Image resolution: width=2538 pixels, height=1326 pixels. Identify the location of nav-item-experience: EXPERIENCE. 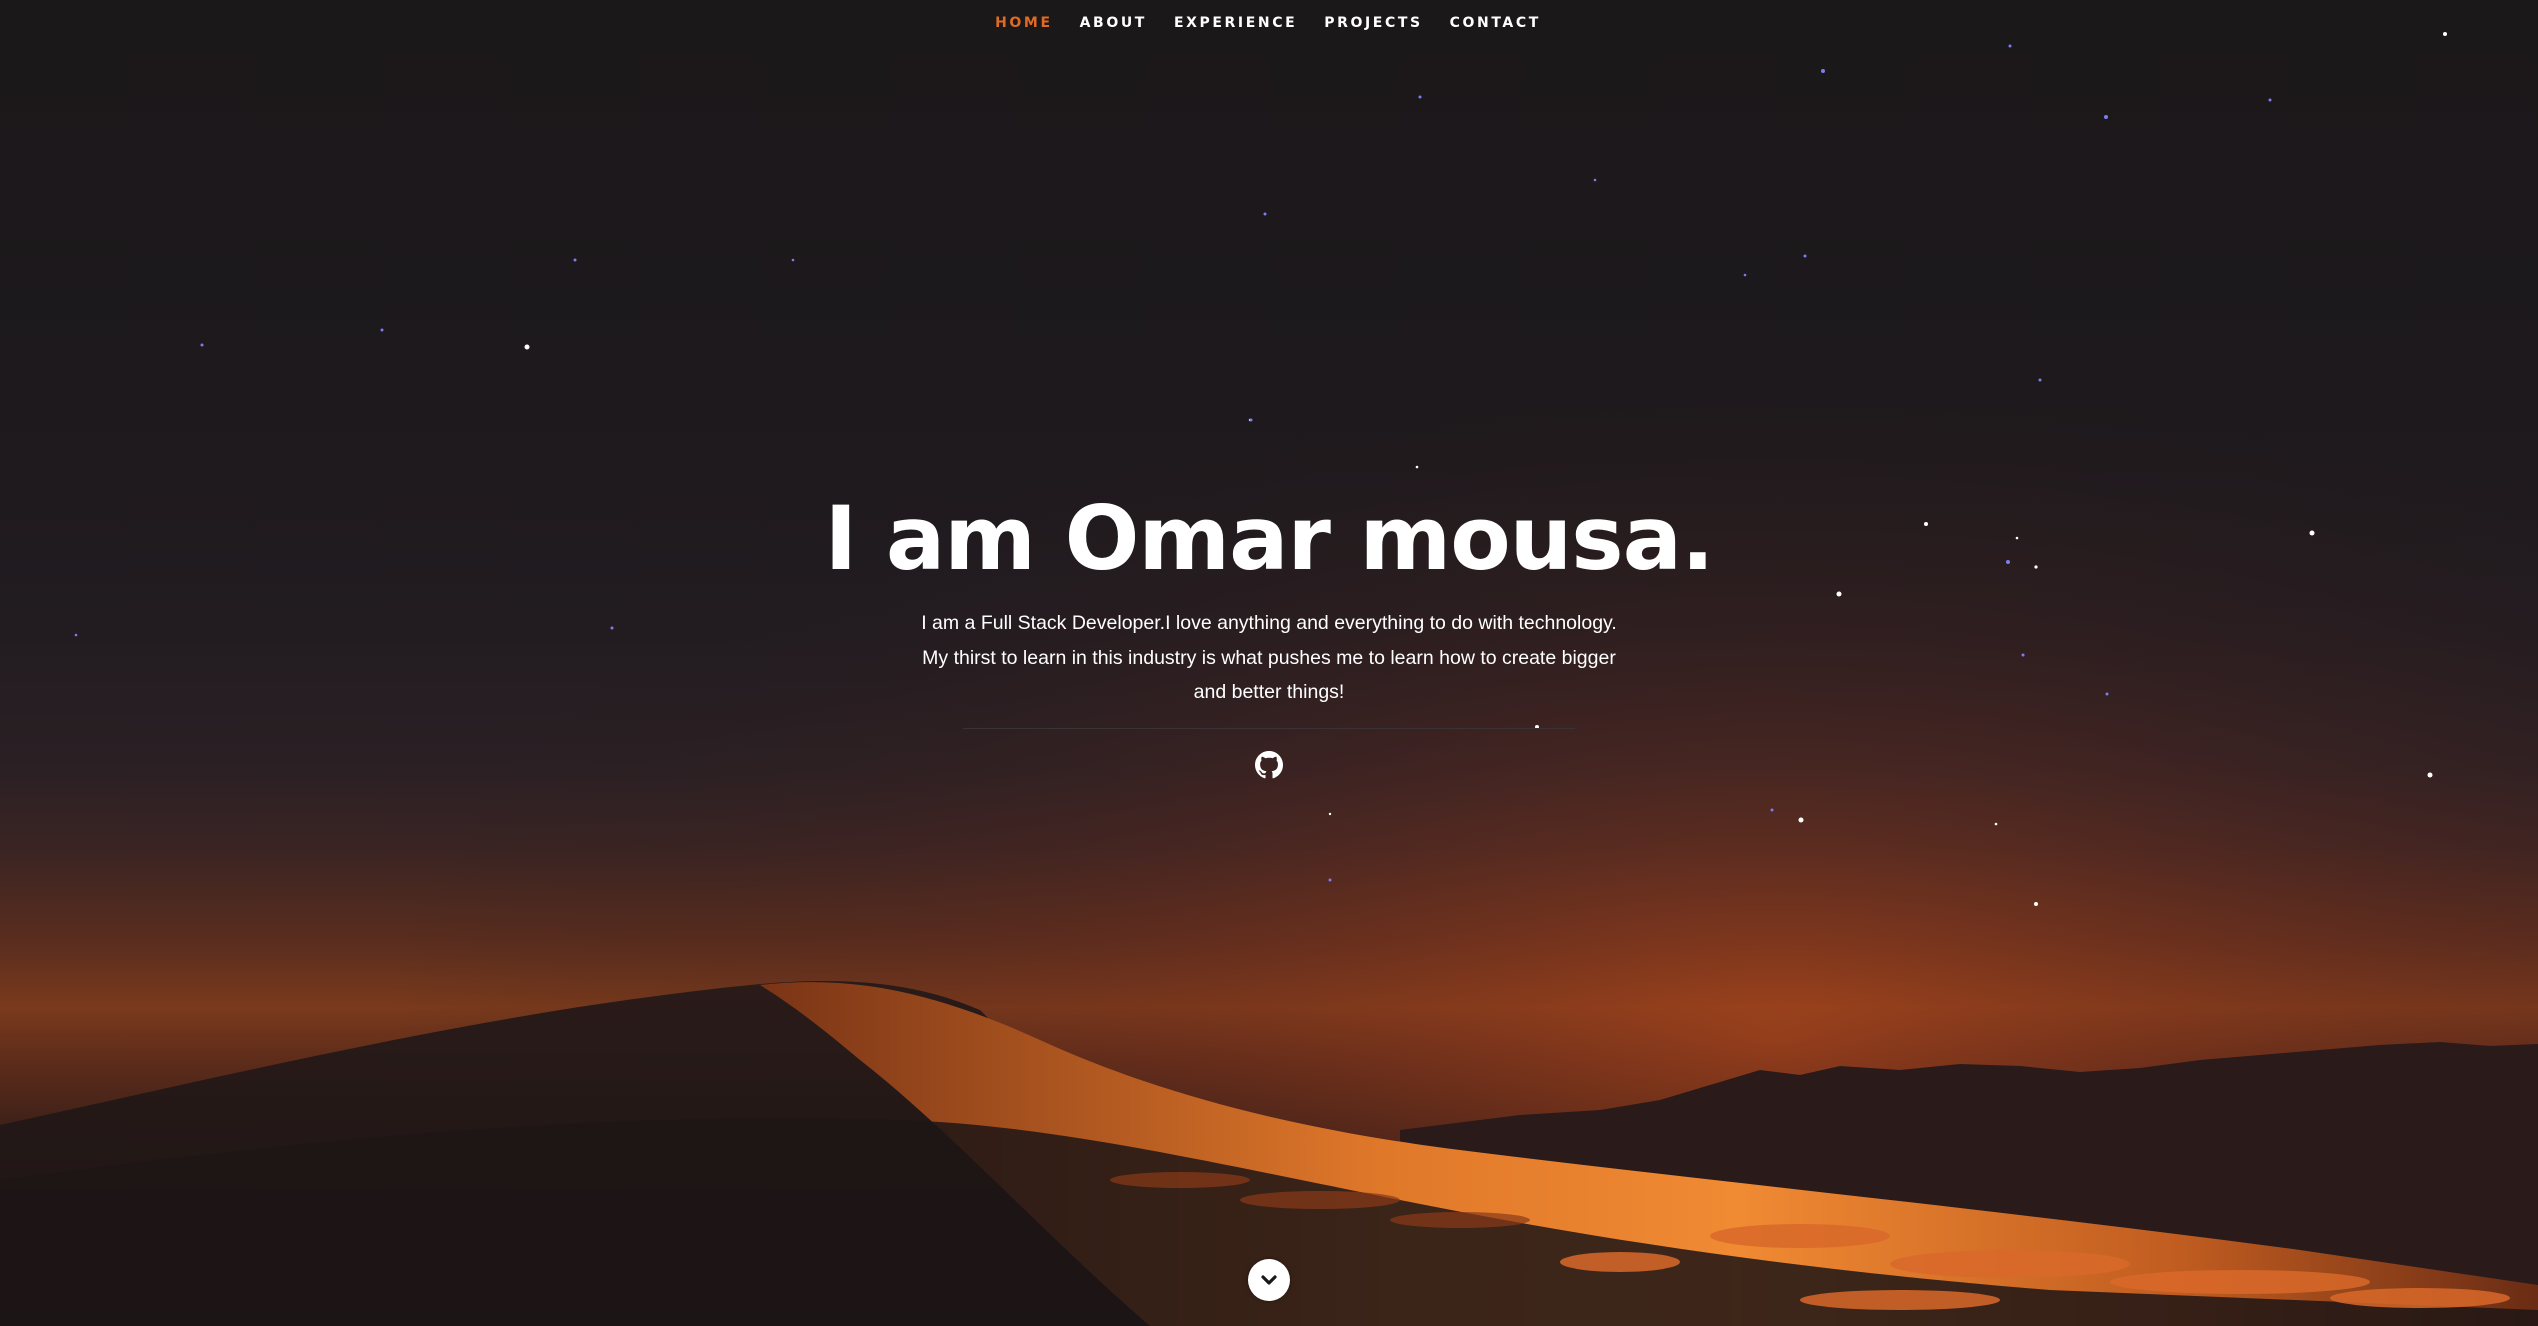
(1235, 23).